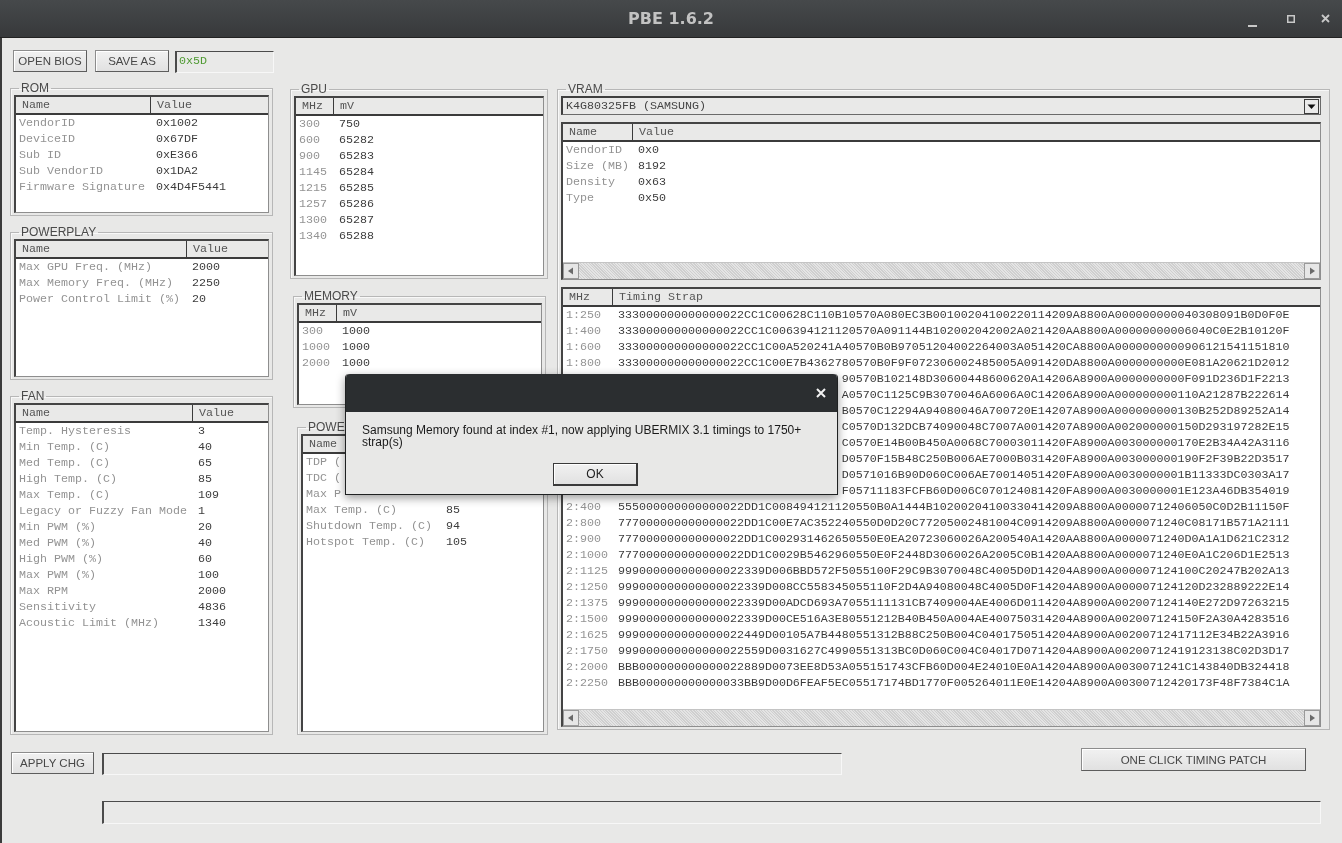 This screenshot has height=843, width=1342. I want to click on table-cell: 65283, so click(356, 156).